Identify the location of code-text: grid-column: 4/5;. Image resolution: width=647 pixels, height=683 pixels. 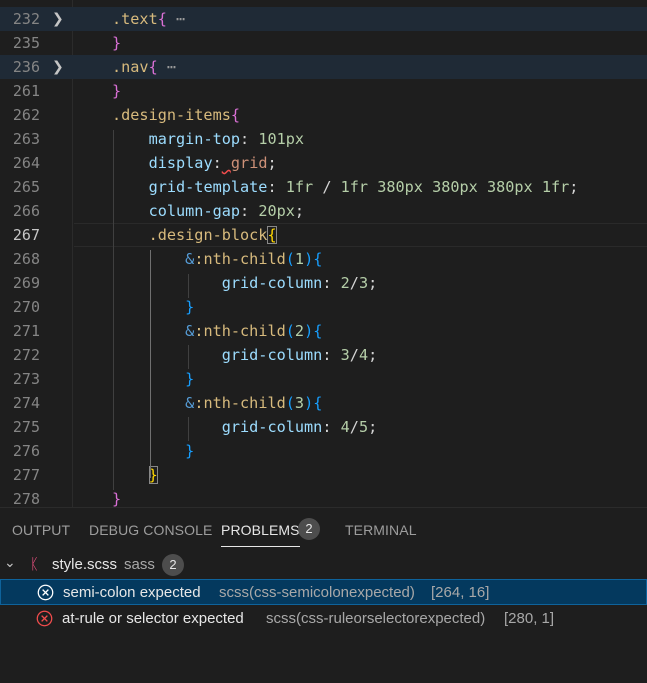
(245, 427).